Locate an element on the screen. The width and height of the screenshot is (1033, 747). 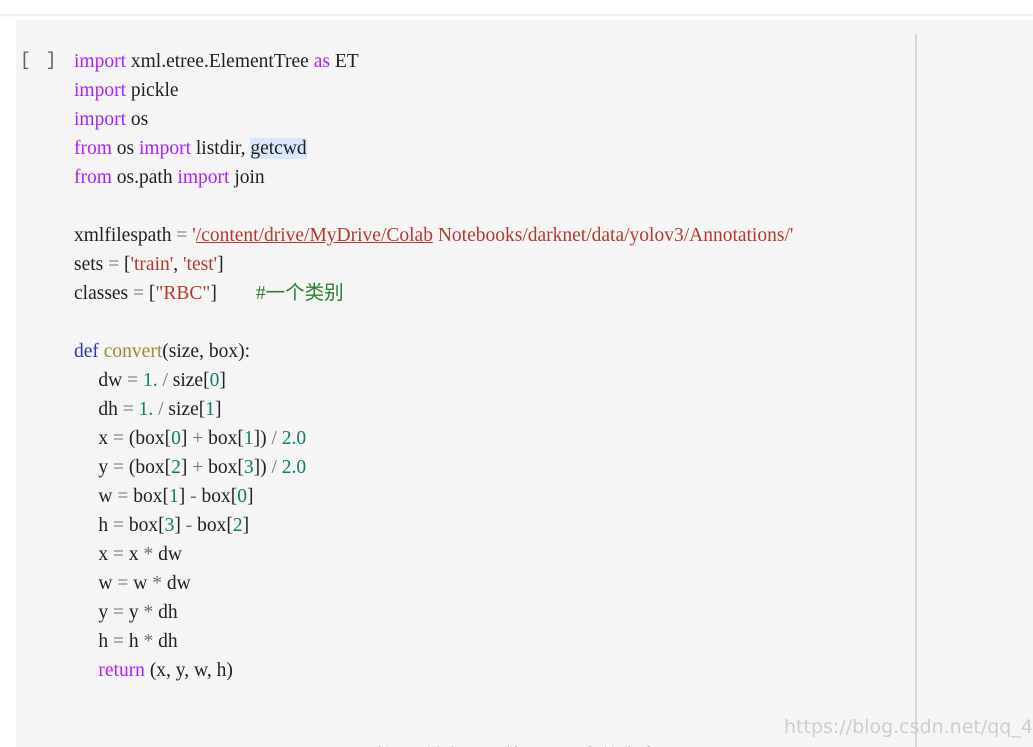
code-line: import xml.etree.ElementTree as ET is located at coordinates (553, 61).